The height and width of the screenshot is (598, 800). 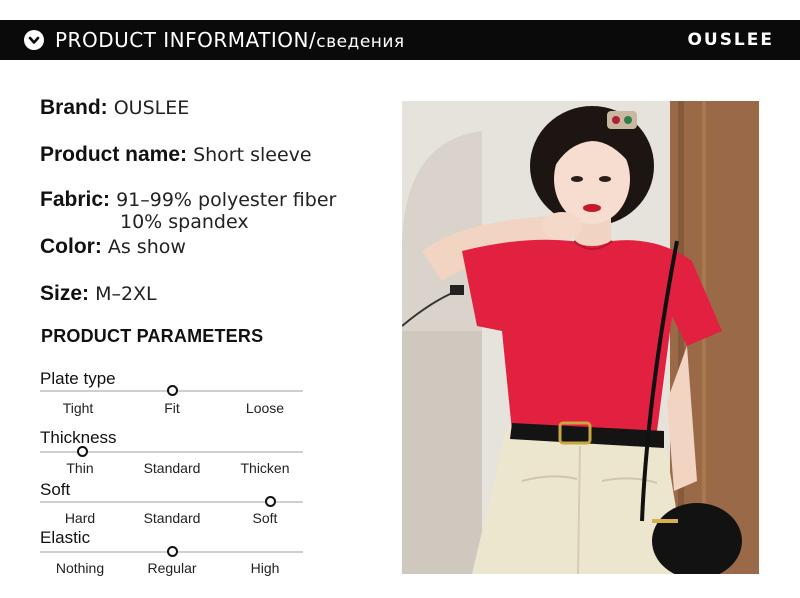 I want to click on page-title-sub: сведения, so click(x=360, y=42).